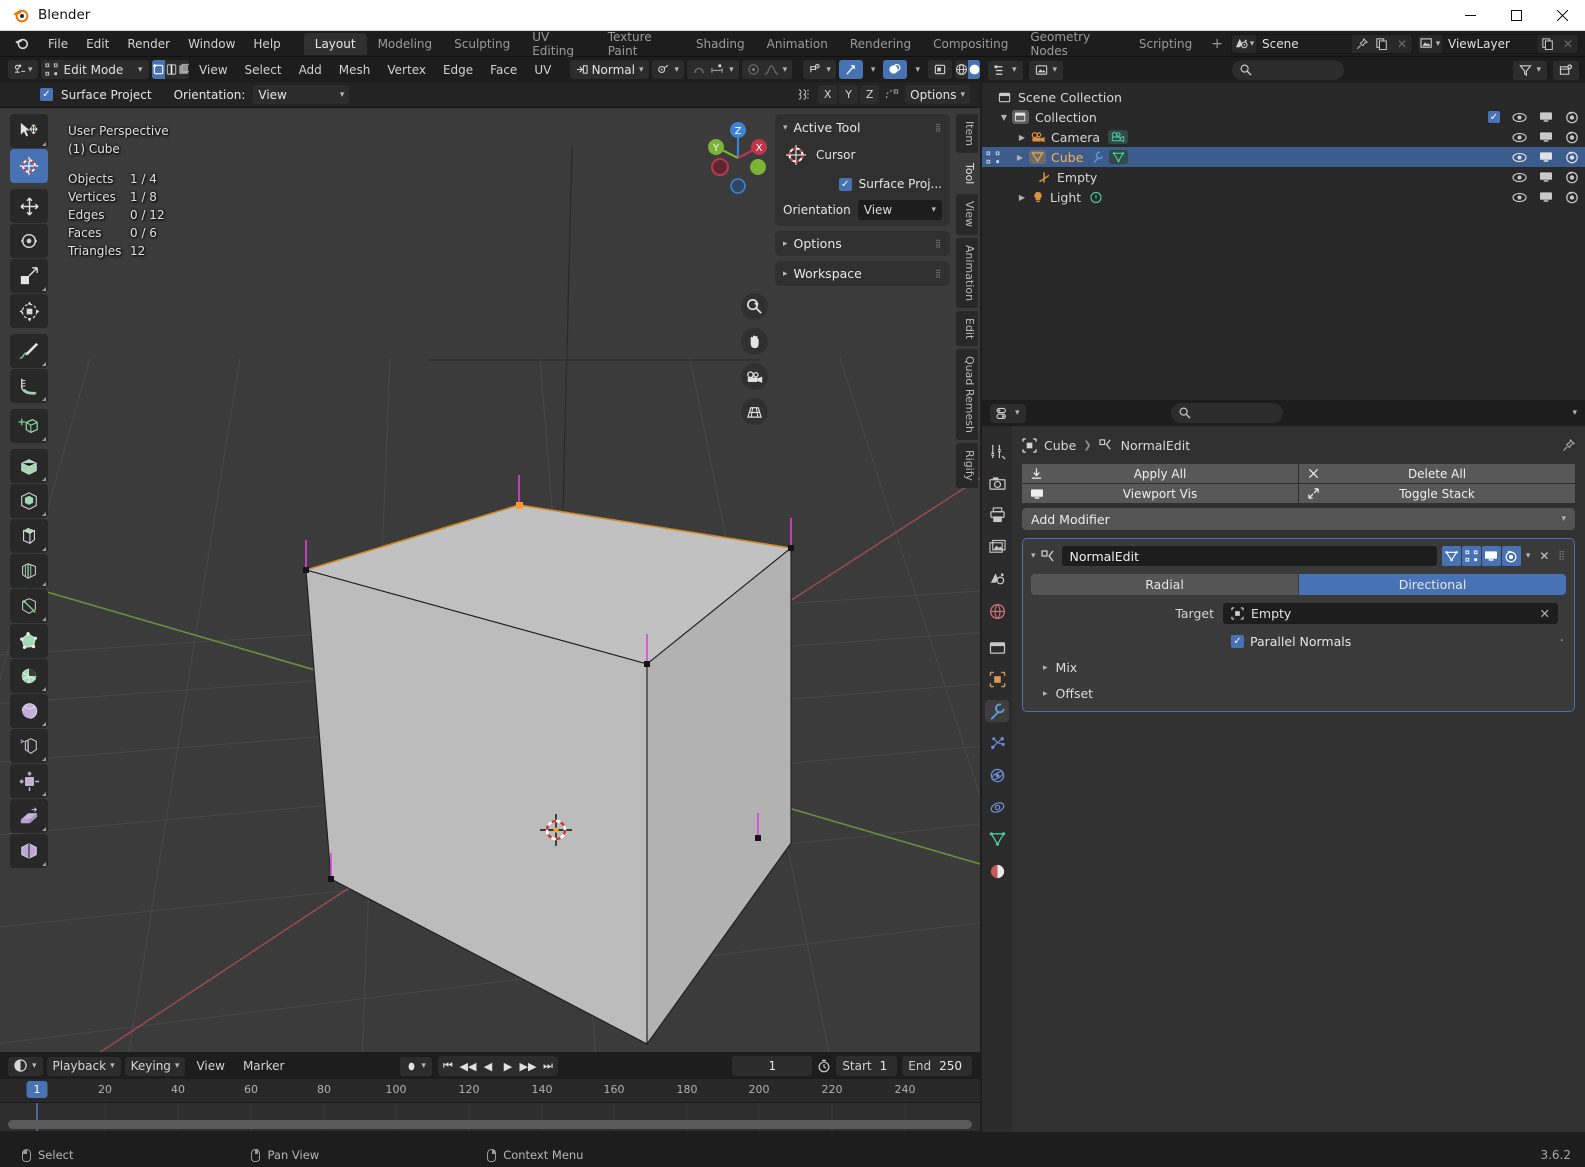  What do you see at coordinates (1164, 584) in the screenshot?
I see `mode-radial-button: Radial` at bounding box center [1164, 584].